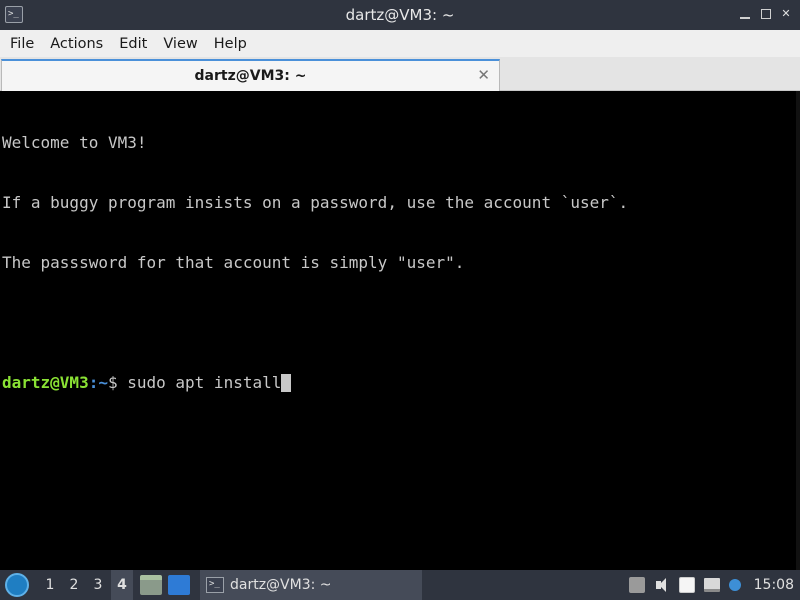 The image size is (800, 600). What do you see at coordinates (662, 585) in the screenshot?
I see `volume-icon` at bounding box center [662, 585].